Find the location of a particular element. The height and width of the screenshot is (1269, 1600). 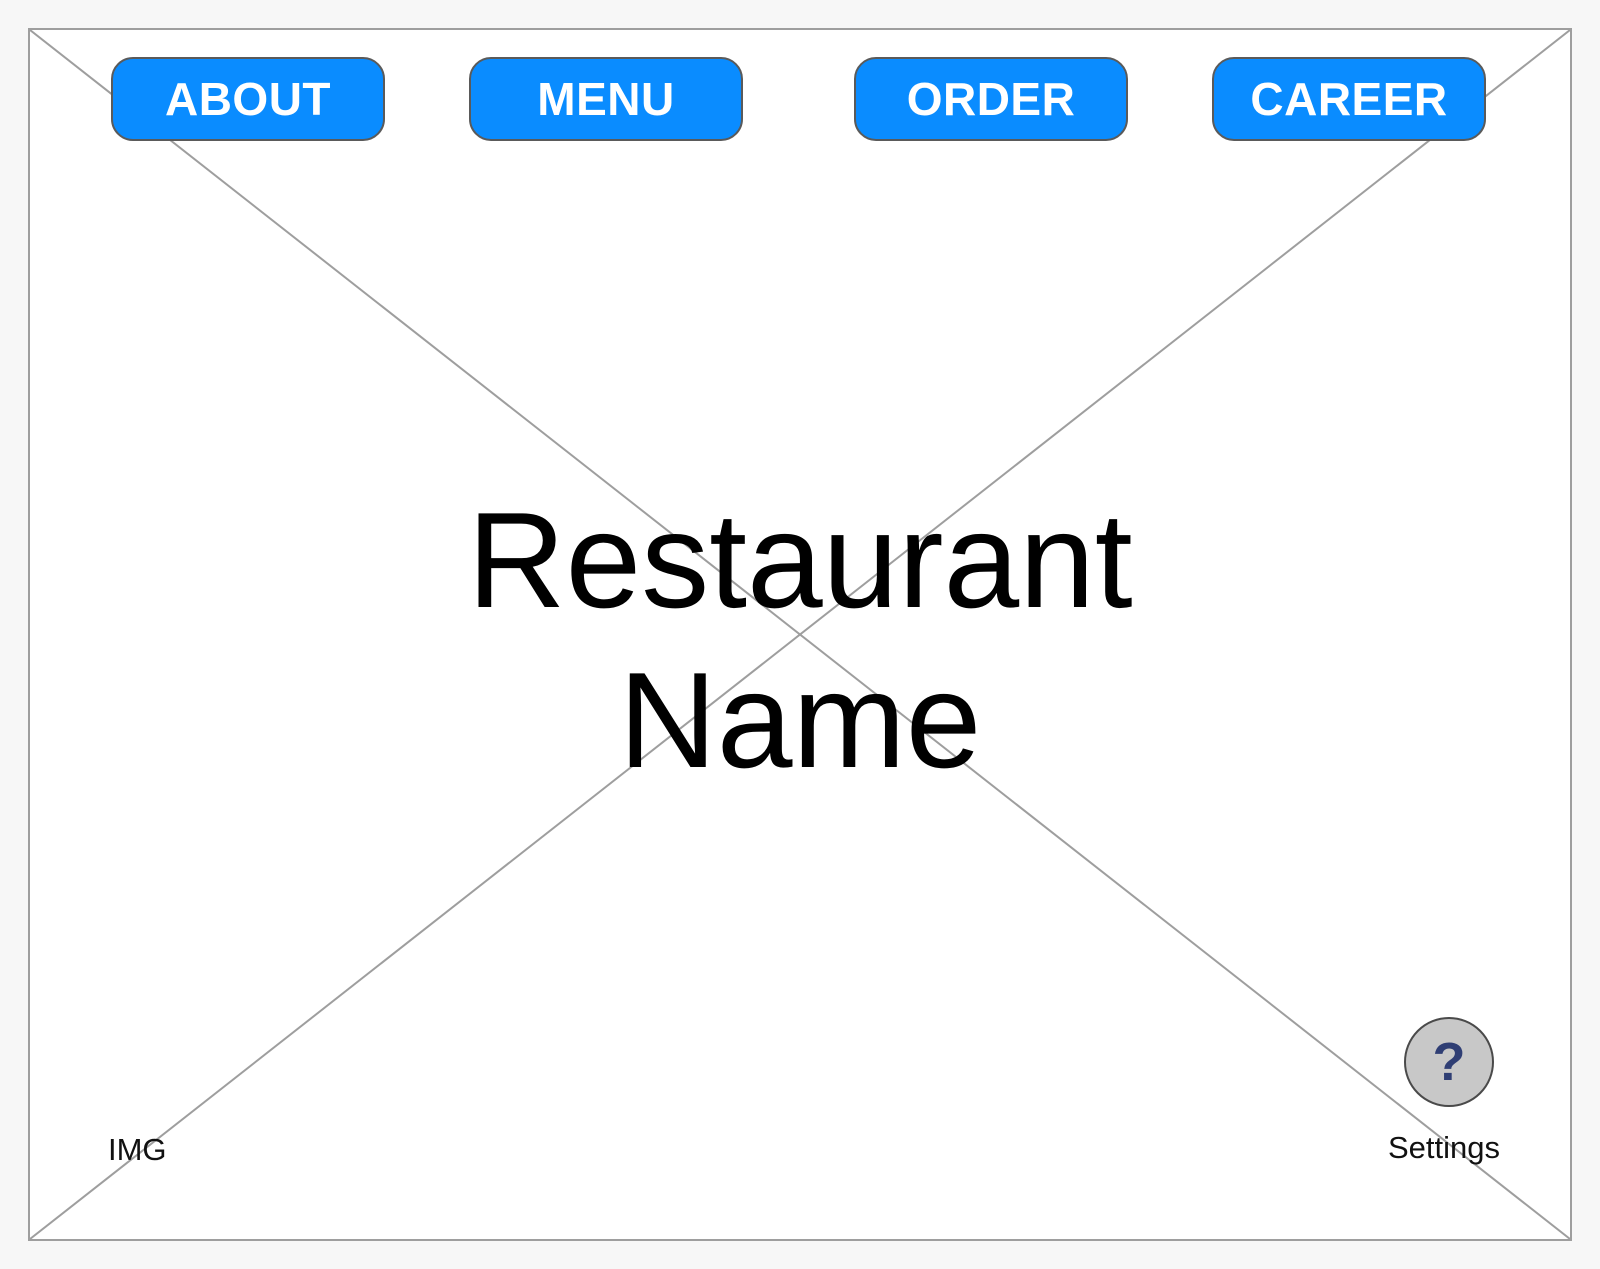

career-button: CAREER is located at coordinates (1349, 99).